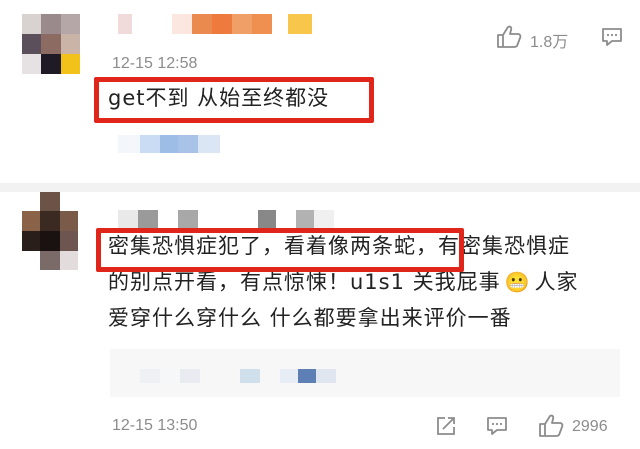 This screenshot has width=640, height=449. Describe the element at coordinates (155, 425) in the screenshot. I see `comment-timestamp: 12-15 13:50` at that location.